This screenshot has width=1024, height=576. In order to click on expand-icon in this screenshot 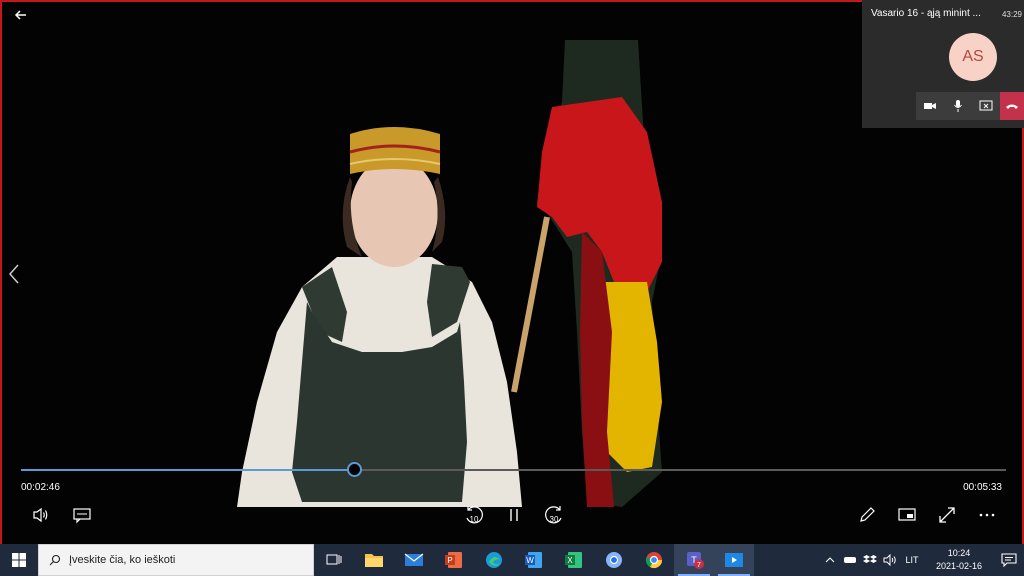, I will do `click(947, 515)`.